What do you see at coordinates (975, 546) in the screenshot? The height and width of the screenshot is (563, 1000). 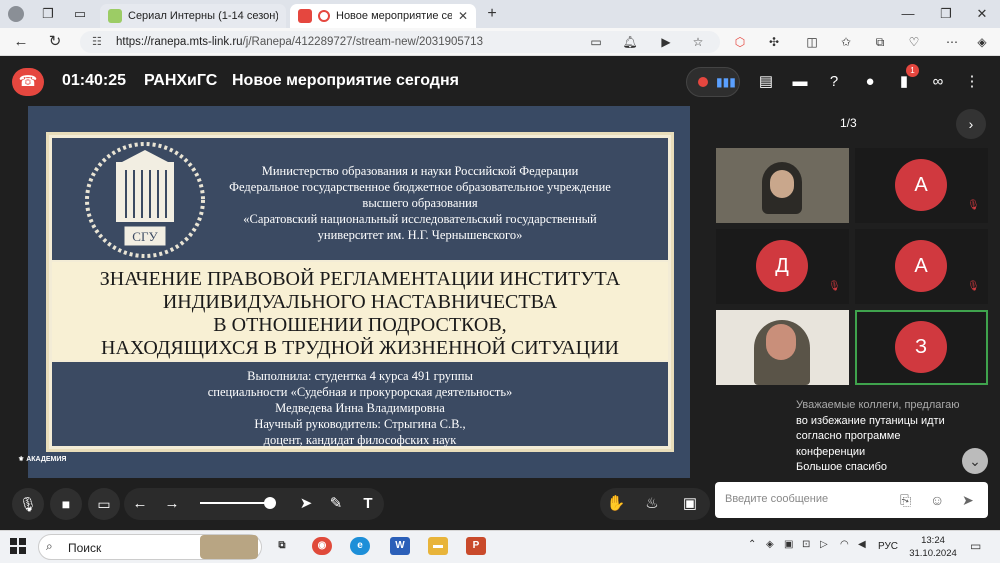 I see `notifications-icon: ▭` at bounding box center [975, 546].